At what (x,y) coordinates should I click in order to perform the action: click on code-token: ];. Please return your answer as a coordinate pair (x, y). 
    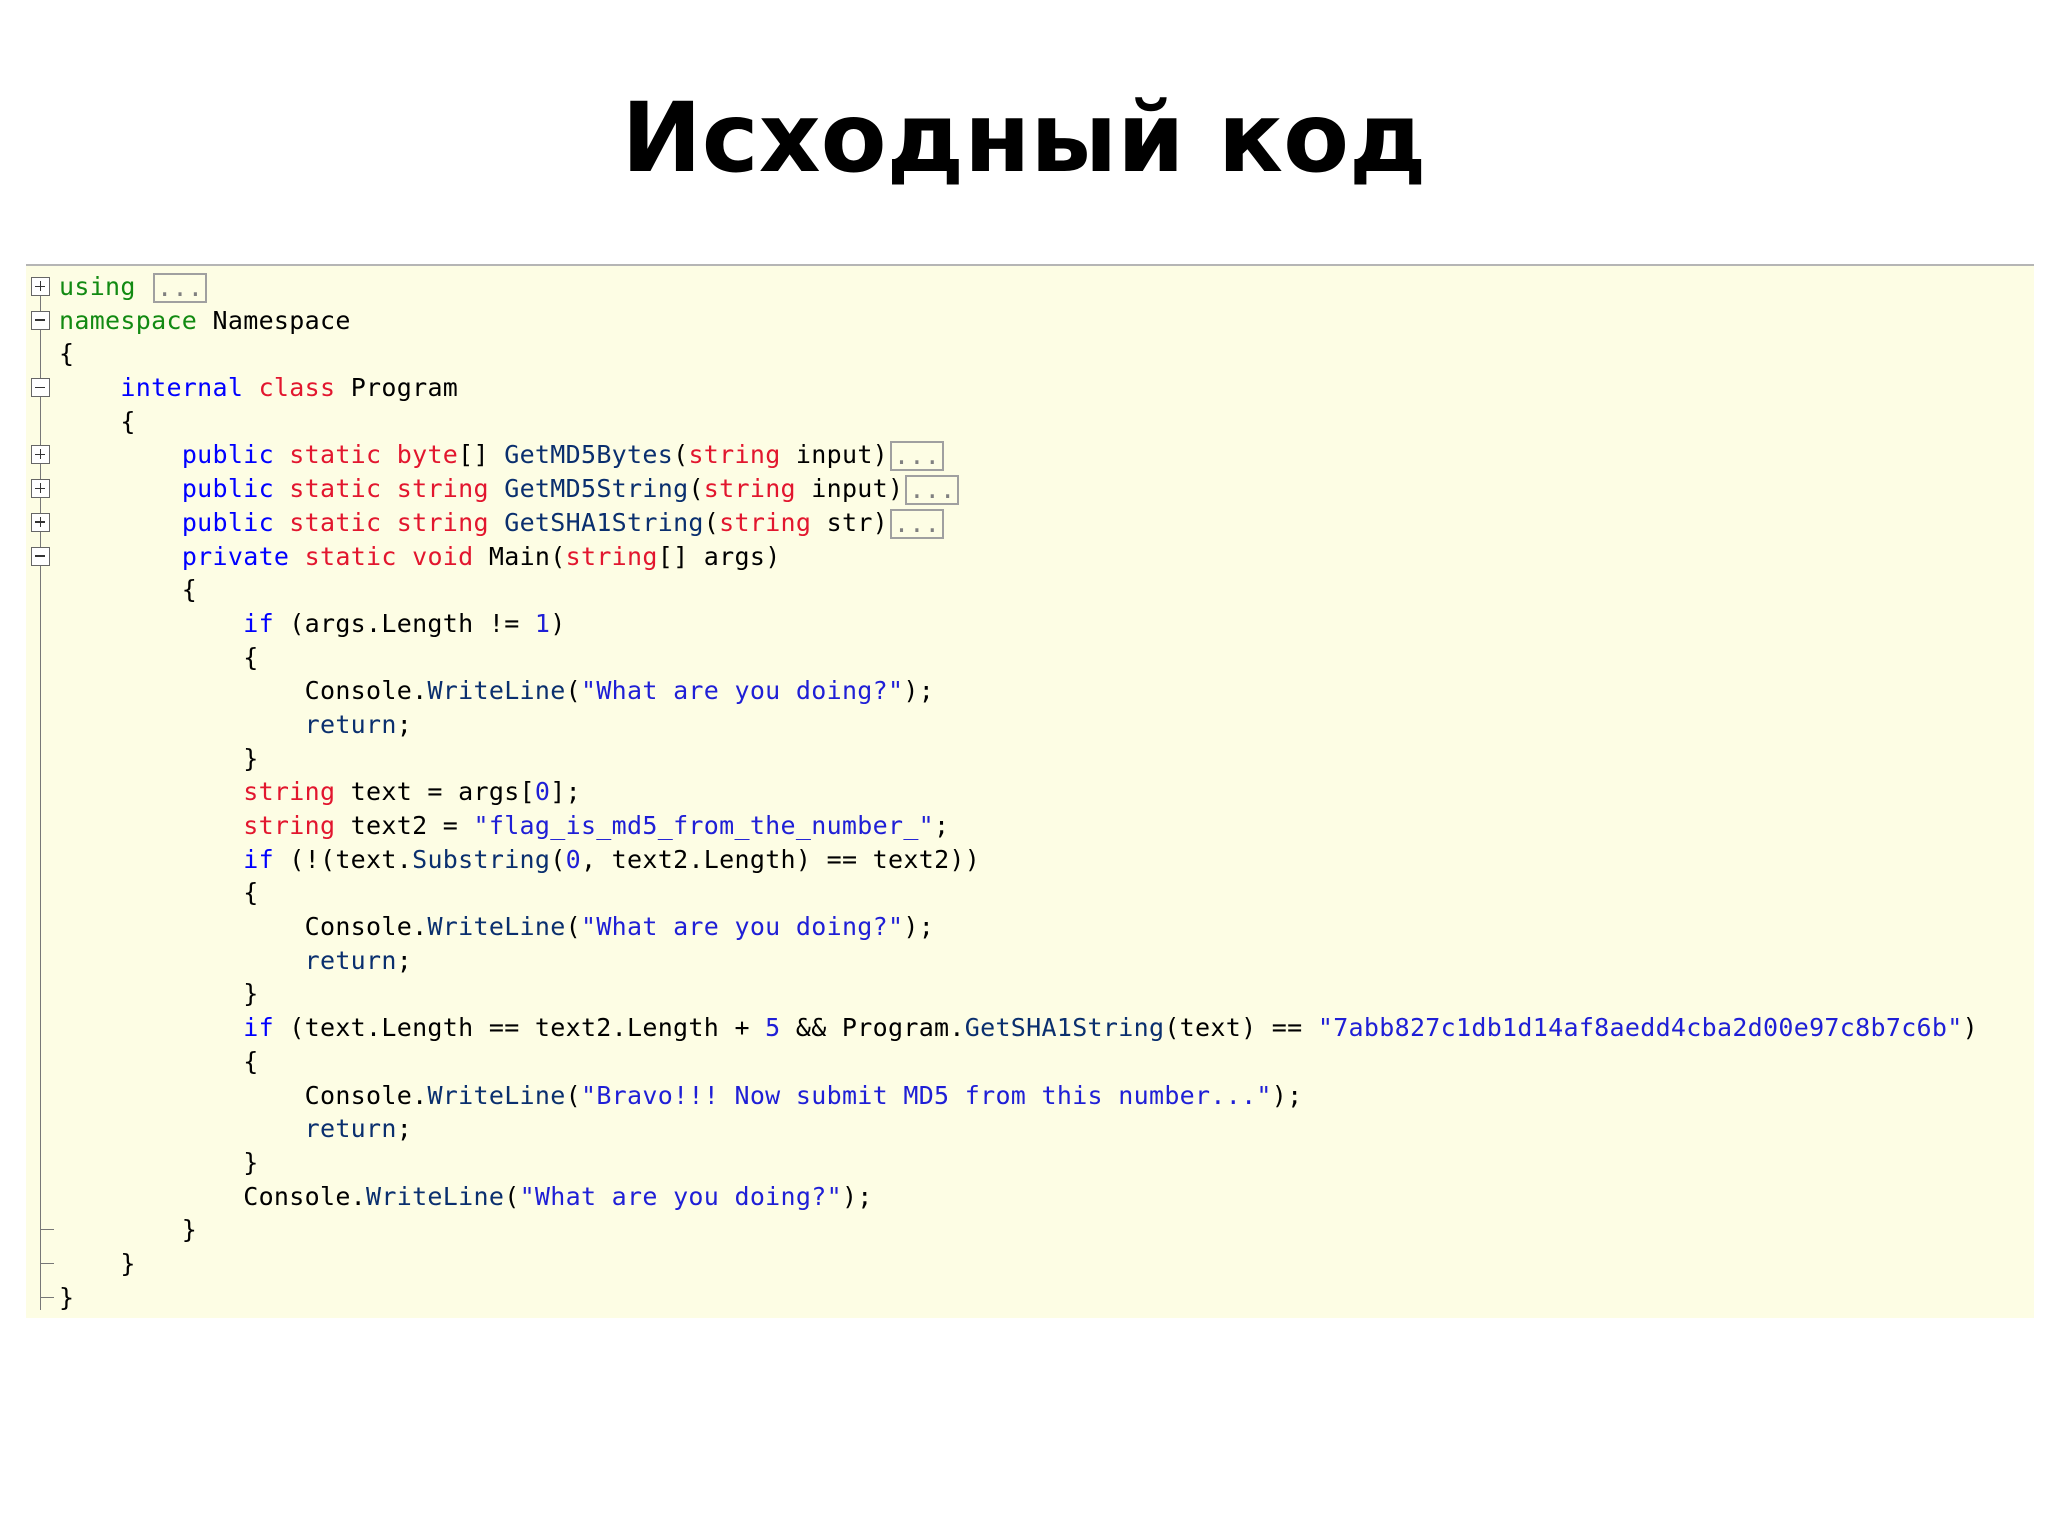
    Looking at the image, I should click on (565, 792).